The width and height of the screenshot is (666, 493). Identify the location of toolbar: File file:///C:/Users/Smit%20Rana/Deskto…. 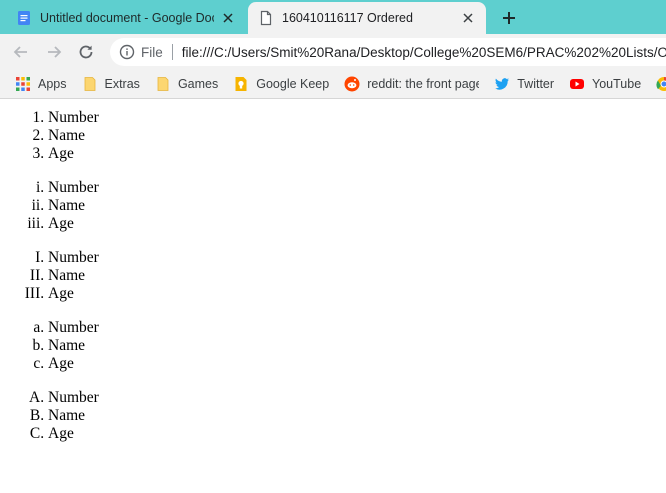
(333, 52).